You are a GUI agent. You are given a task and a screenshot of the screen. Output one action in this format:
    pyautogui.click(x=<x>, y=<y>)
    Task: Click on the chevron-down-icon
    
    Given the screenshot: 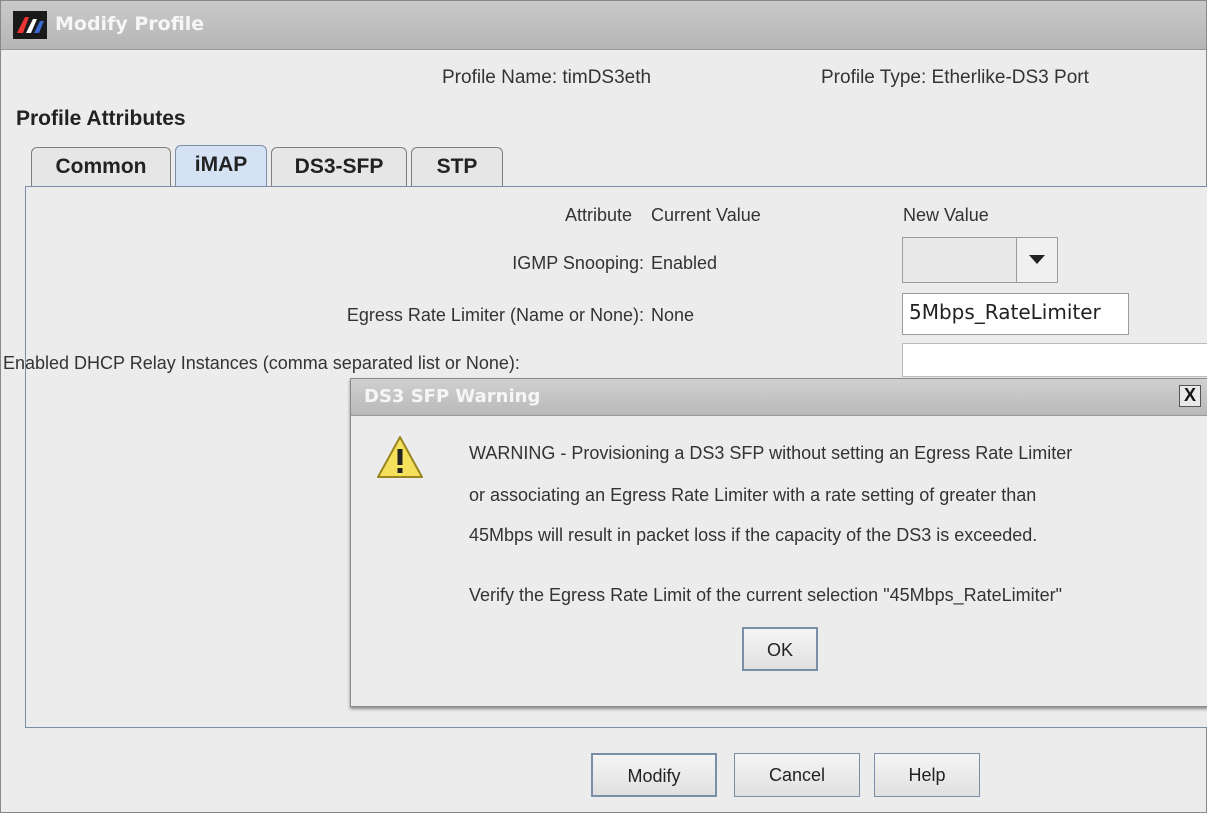 What is the action you would take?
    pyautogui.click(x=1036, y=260)
    